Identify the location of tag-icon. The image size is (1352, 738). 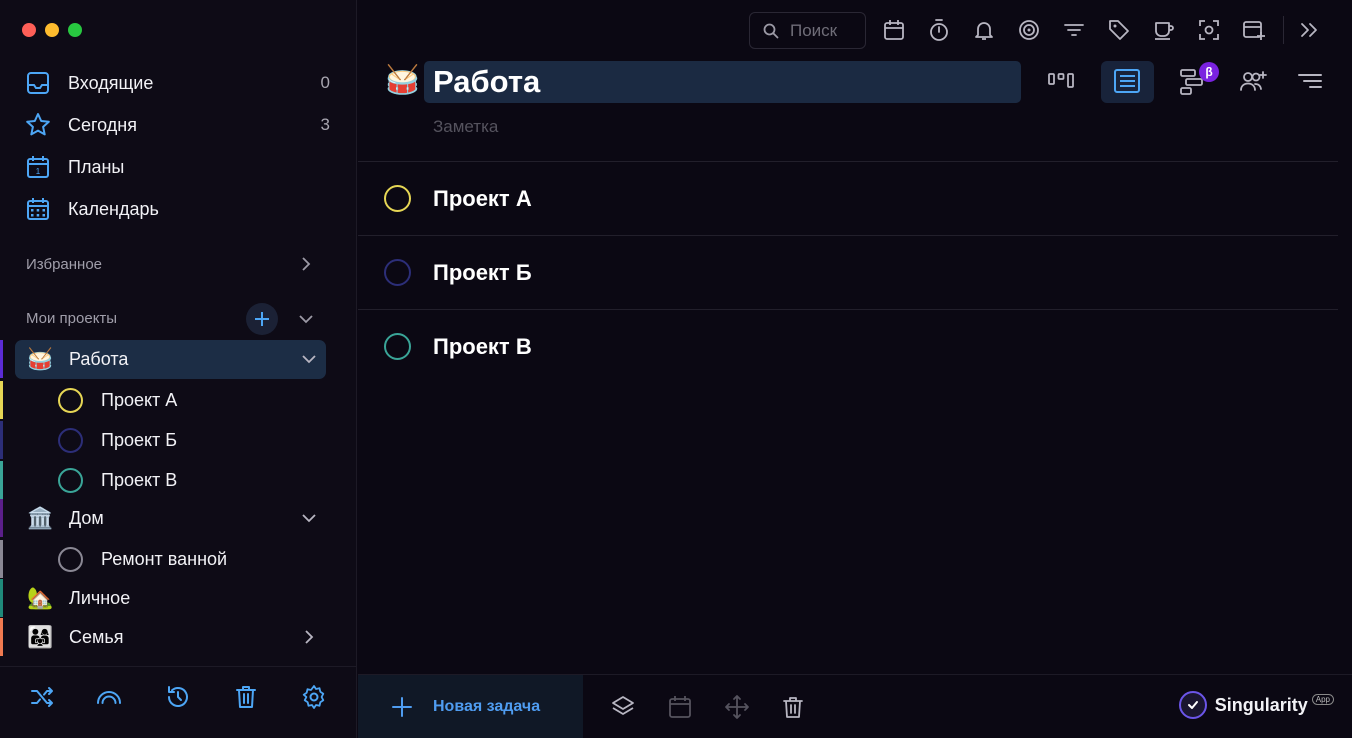
(1119, 30).